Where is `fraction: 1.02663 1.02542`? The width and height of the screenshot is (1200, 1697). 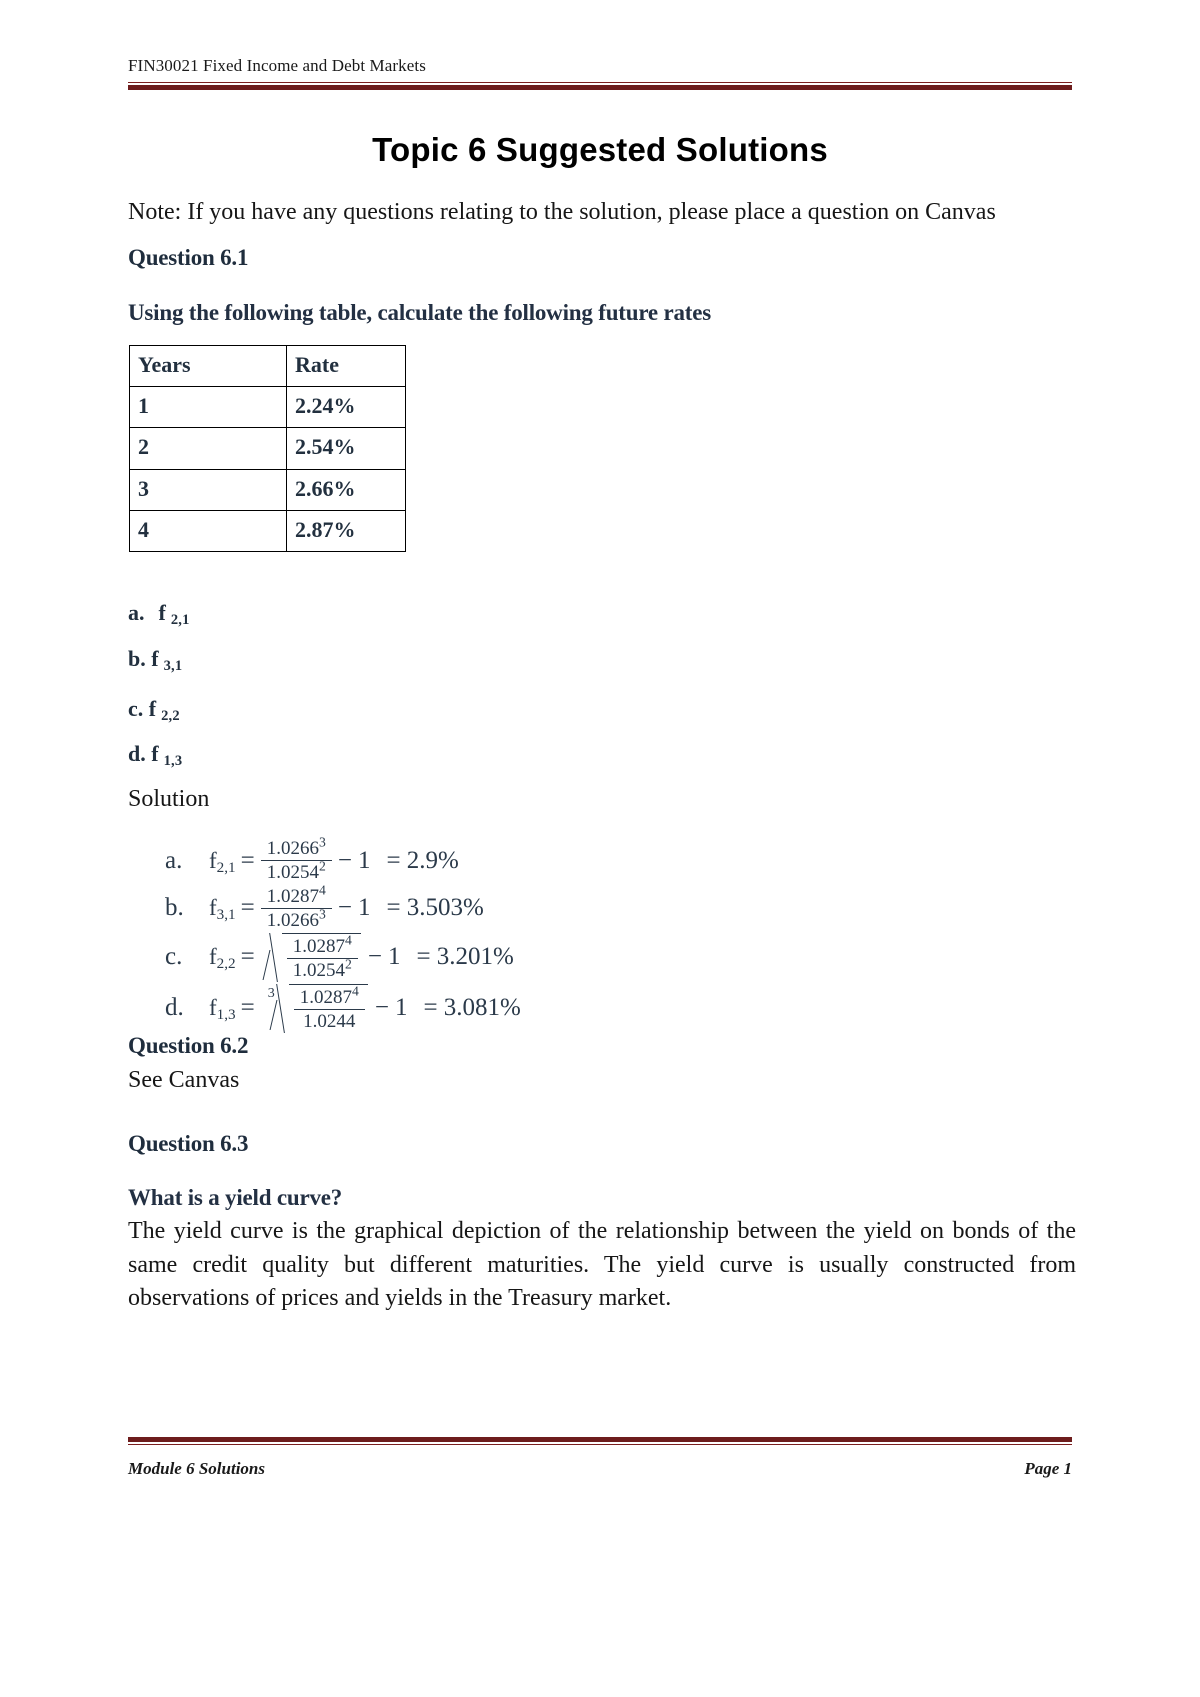 fraction: 1.02663 1.02542 is located at coordinates (296, 859).